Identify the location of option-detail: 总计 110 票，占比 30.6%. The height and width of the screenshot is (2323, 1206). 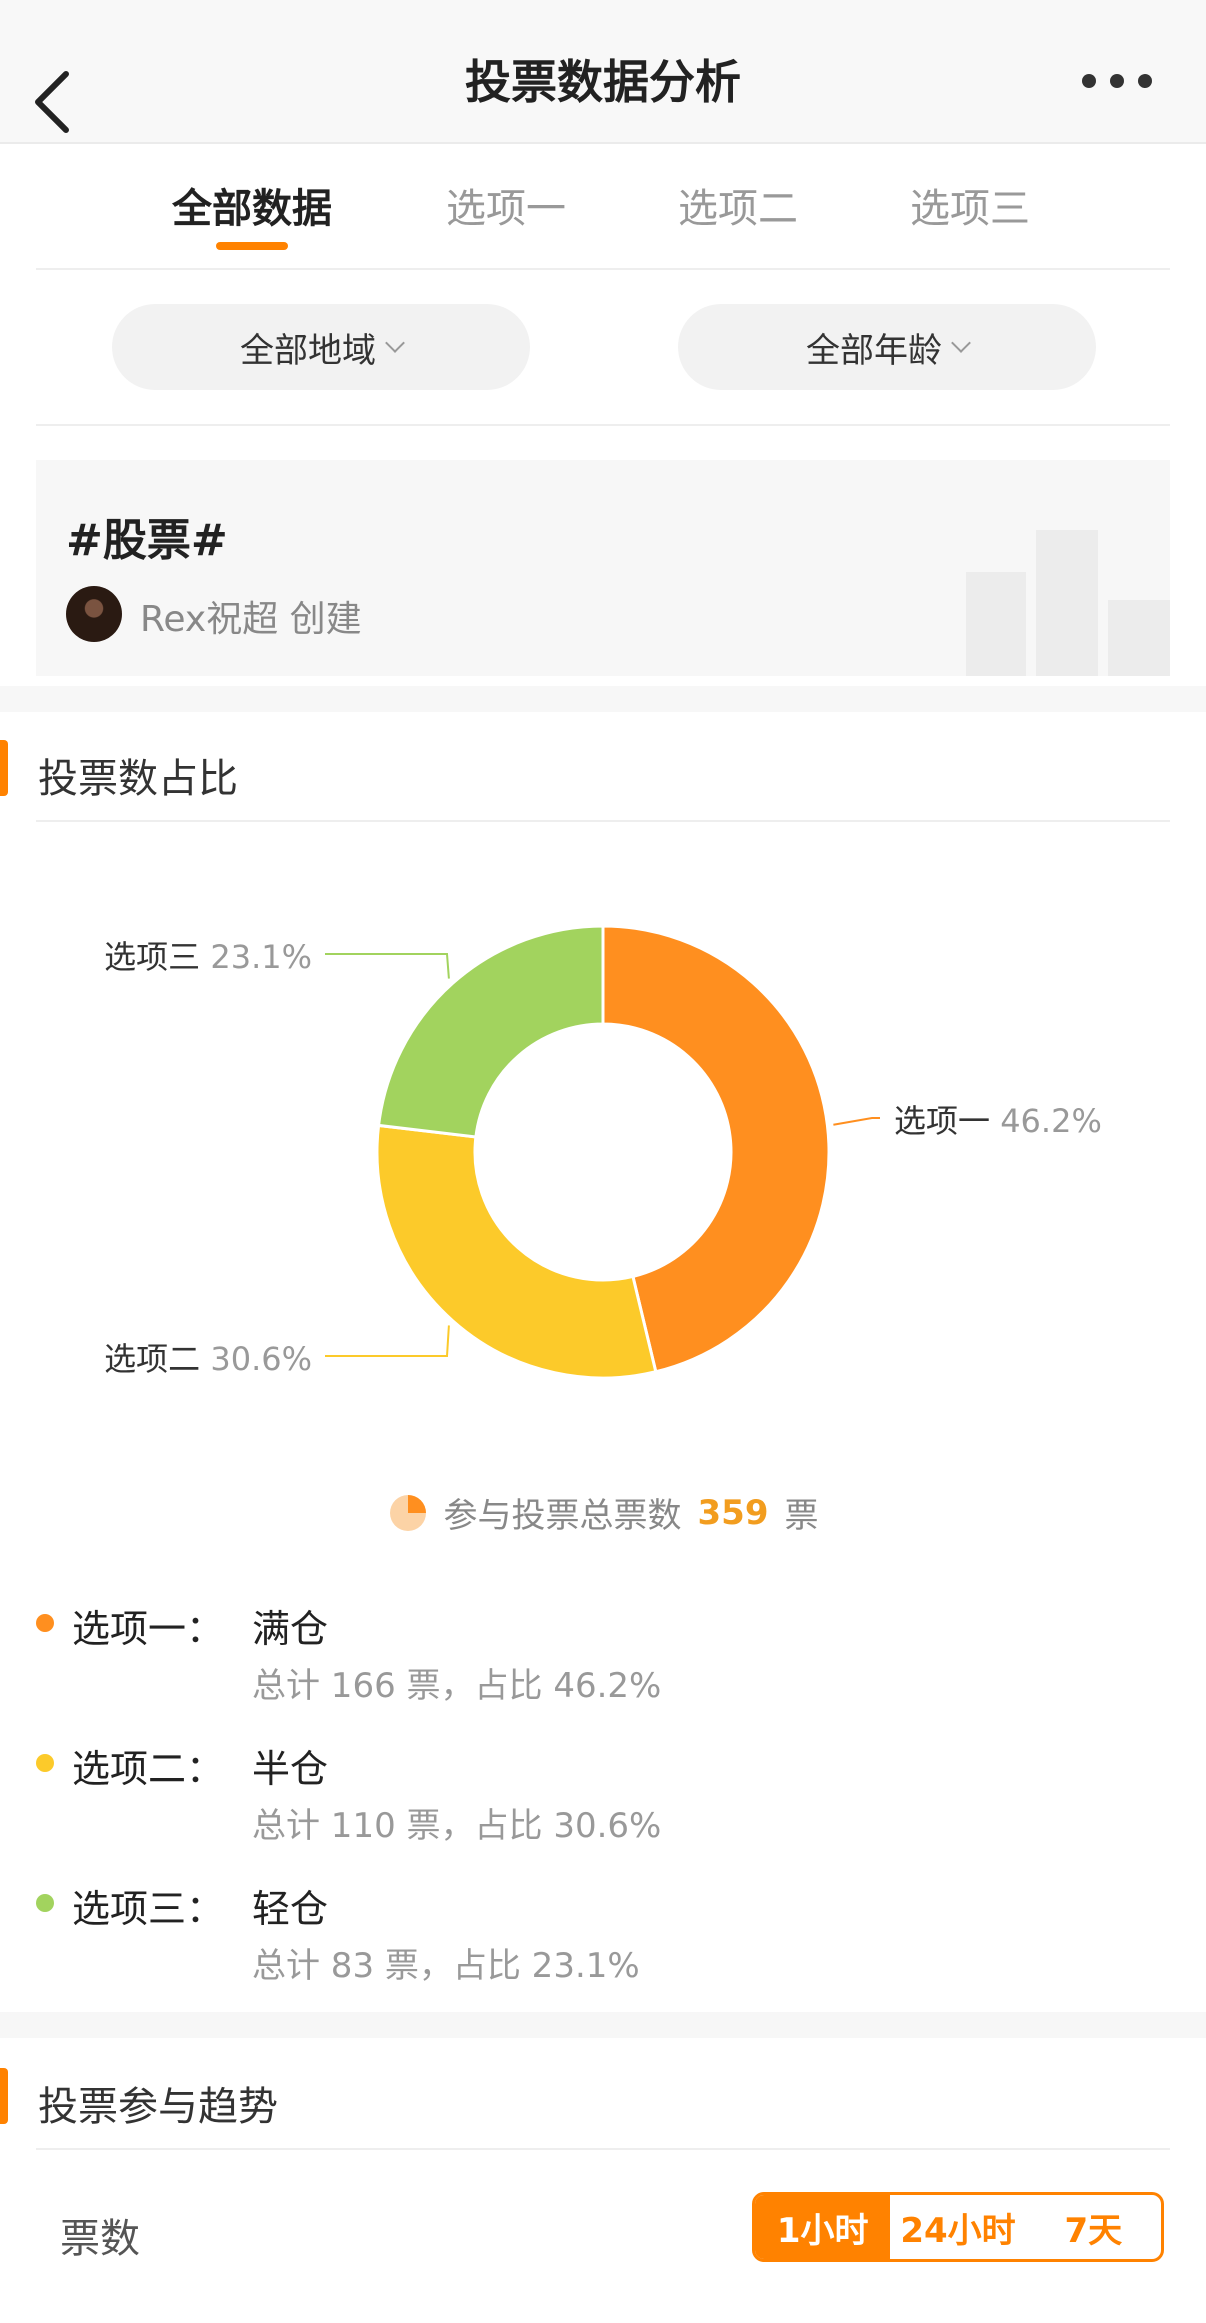
(457, 1826).